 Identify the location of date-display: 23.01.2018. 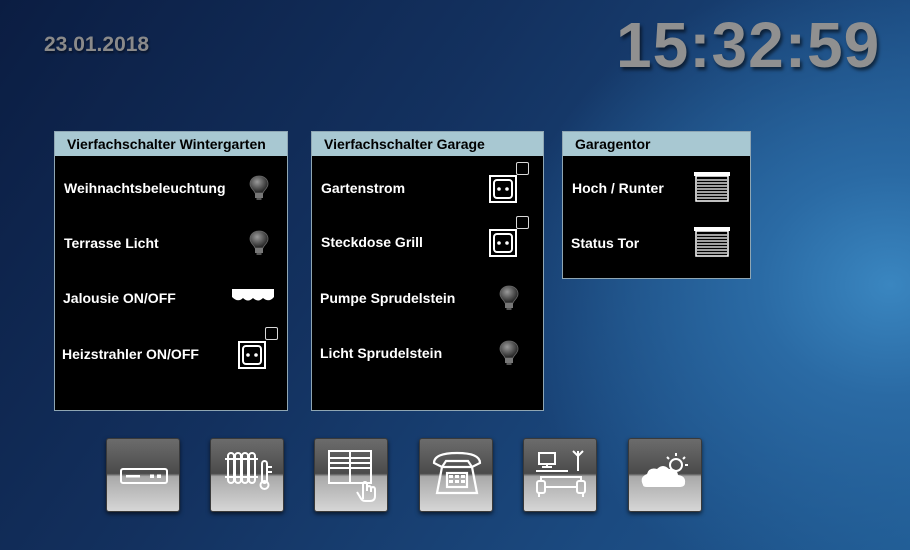
(97, 44).